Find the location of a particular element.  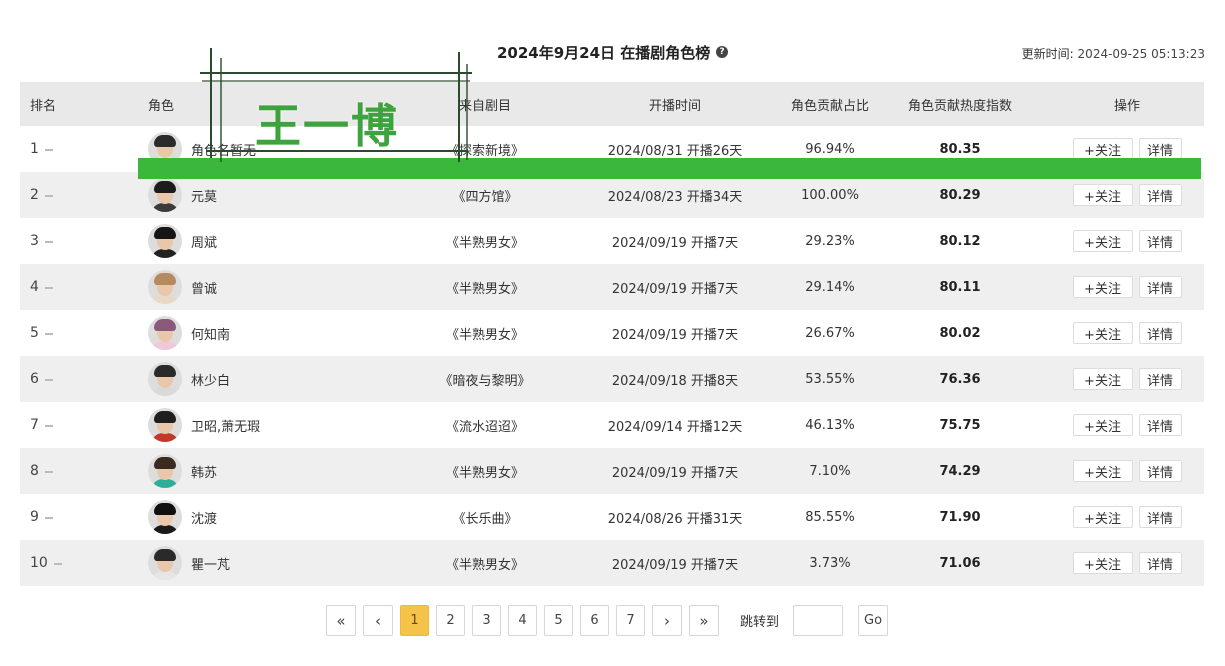

page-1-button: 1 is located at coordinates (414, 620).